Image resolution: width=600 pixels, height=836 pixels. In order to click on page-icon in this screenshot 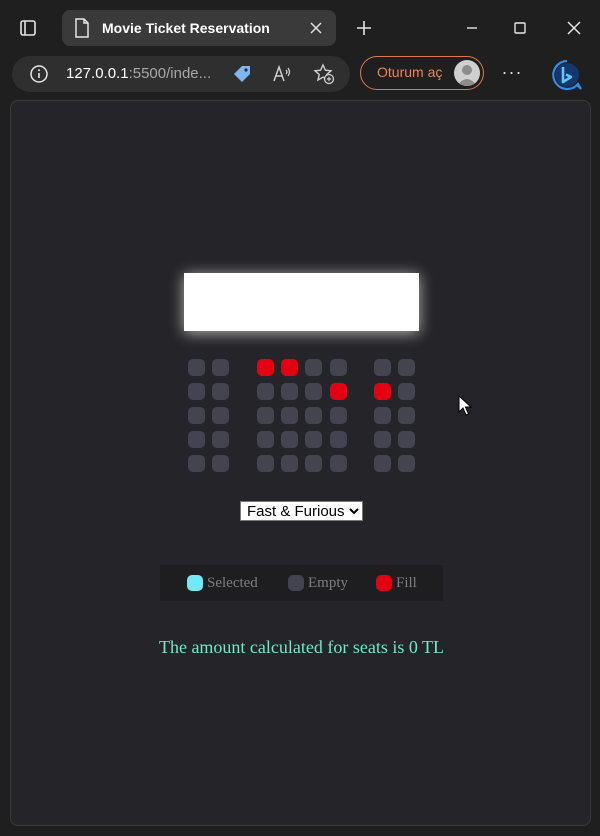, I will do `click(82, 28)`.